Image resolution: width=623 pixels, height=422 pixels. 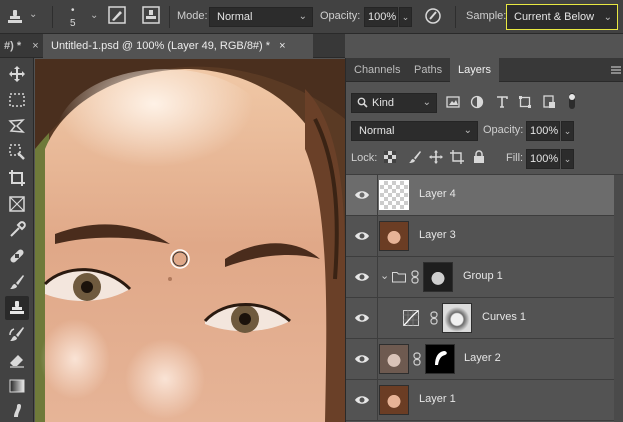 I want to click on layer-row-layer-1: Layer 1, so click(x=484, y=400).